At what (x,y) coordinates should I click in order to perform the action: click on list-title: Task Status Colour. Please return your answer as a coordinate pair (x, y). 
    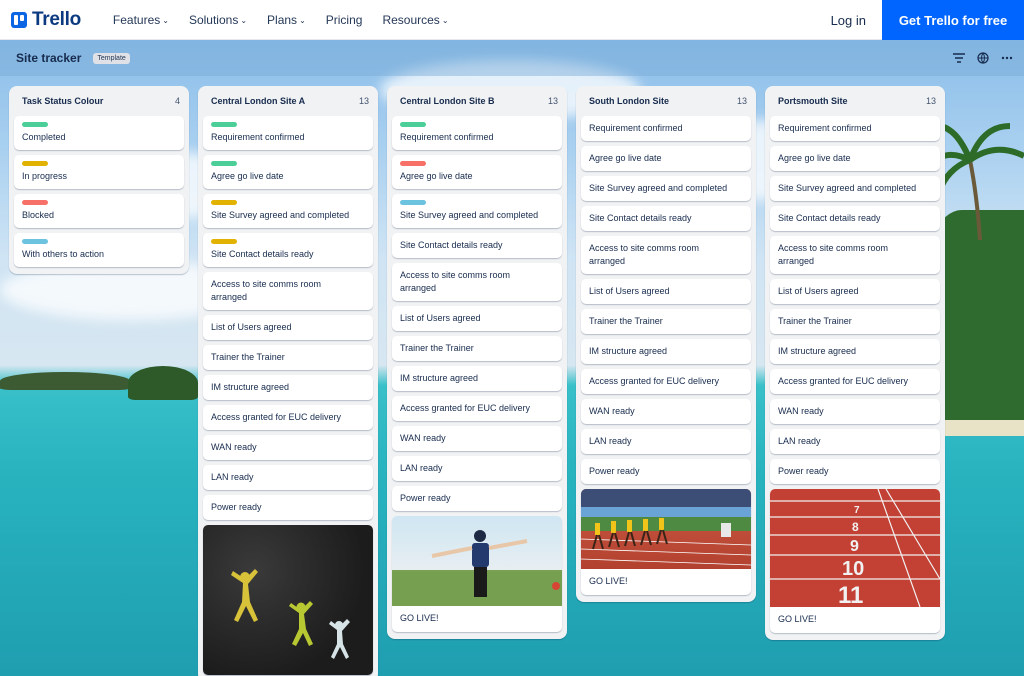
    Looking at the image, I should click on (62, 101).